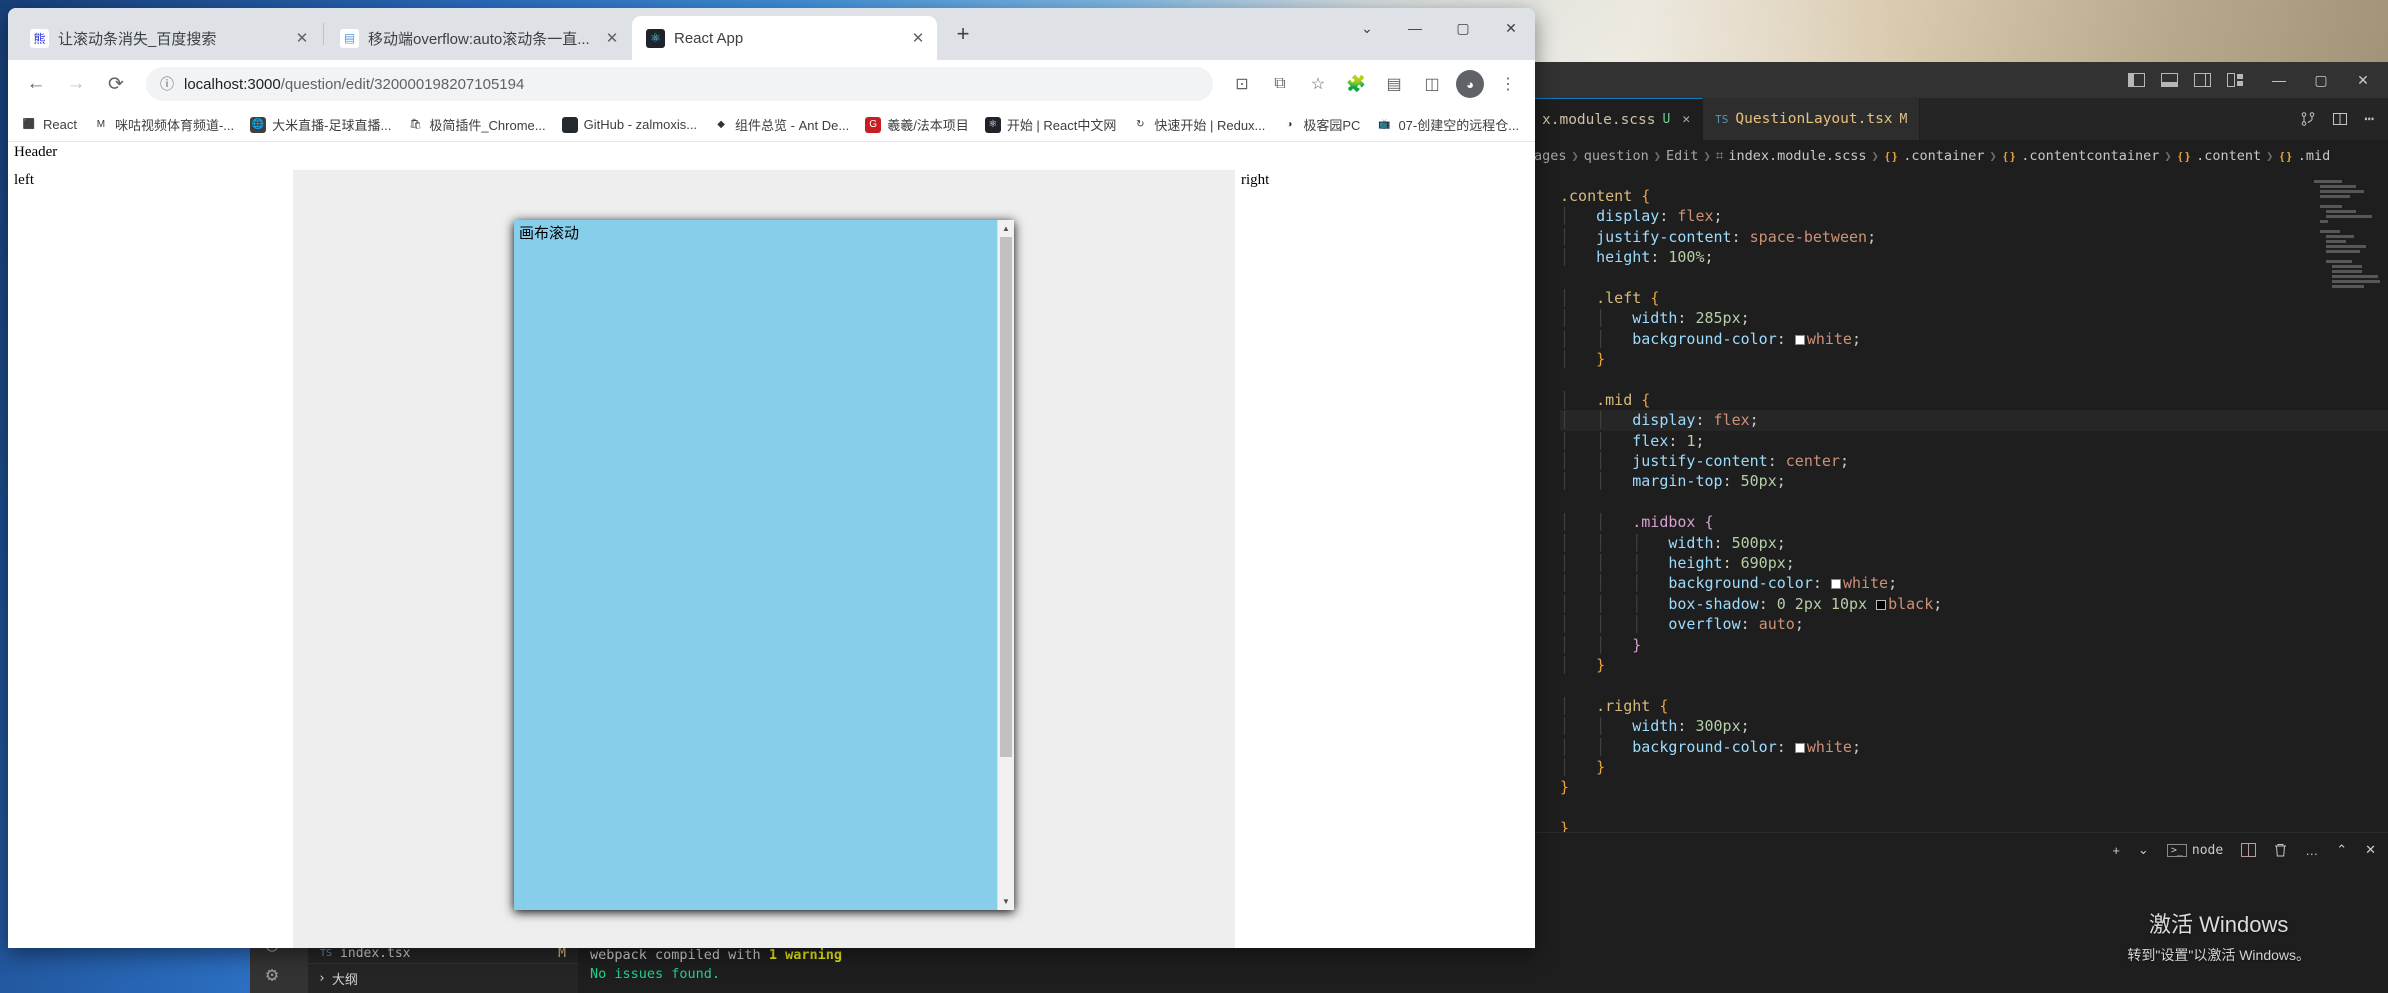  Describe the element at coordinates (1051, 124) in the screenshot. I see `bookmark-item: ⚛ 开始 | React中文网` at that location.